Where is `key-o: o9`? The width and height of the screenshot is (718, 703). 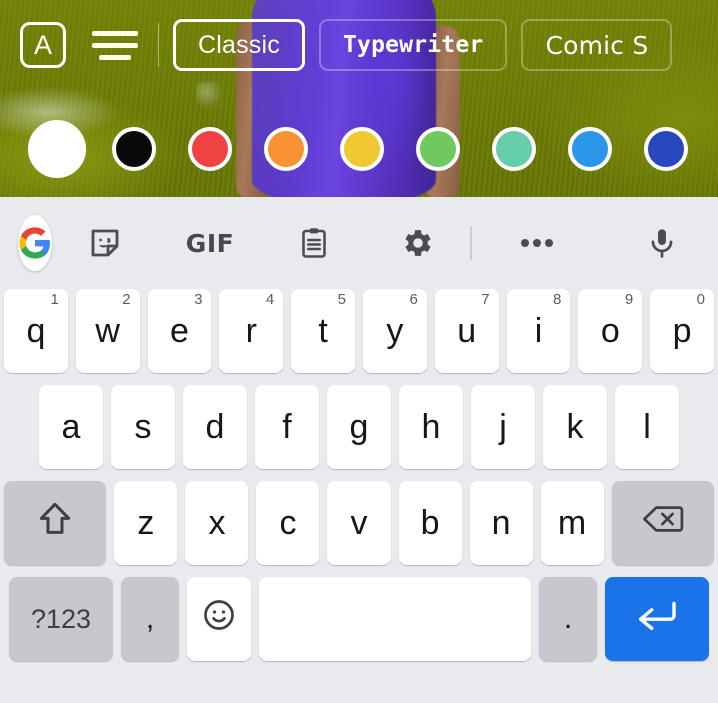
key-o: o9 is located at coordinates (610, 331).